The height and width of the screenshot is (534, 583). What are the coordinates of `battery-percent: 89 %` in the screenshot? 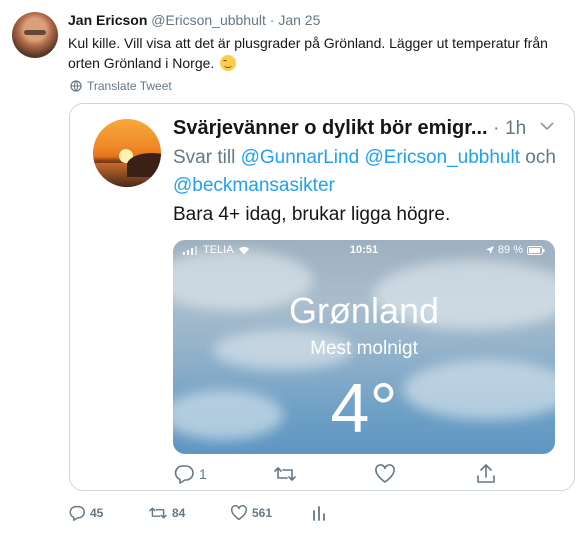 It's located at (510, 250).